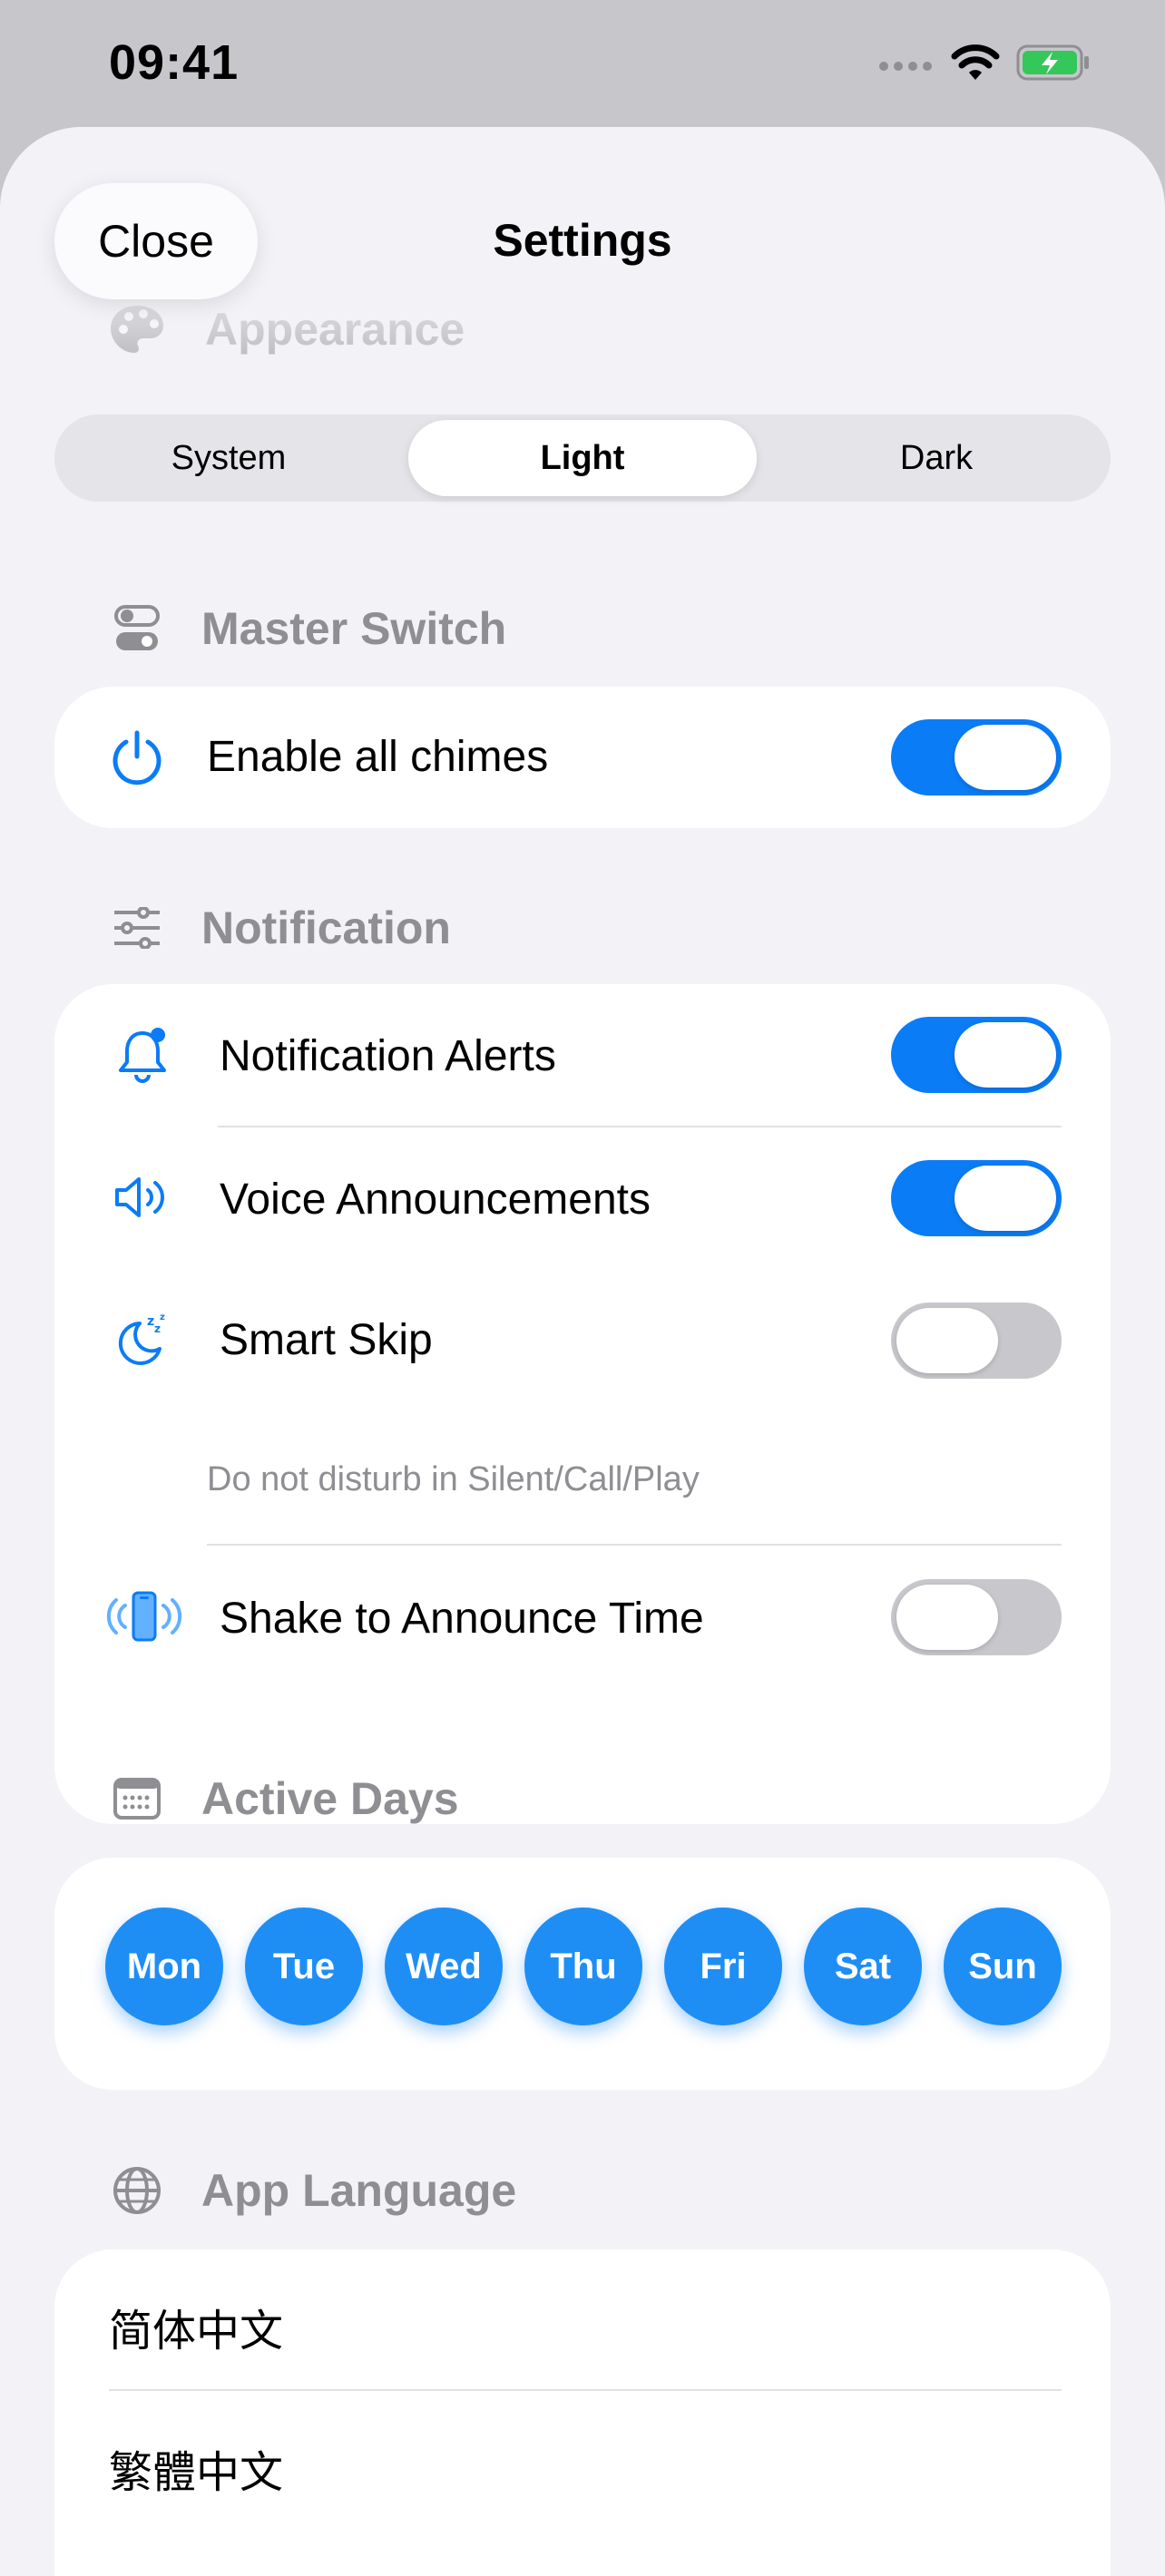 This screenshot has width=1165, height=2576. What do you see at coordinates (228, 458) in the screenshot?
I see `segment-system: System` at bounding box center [228, 458].